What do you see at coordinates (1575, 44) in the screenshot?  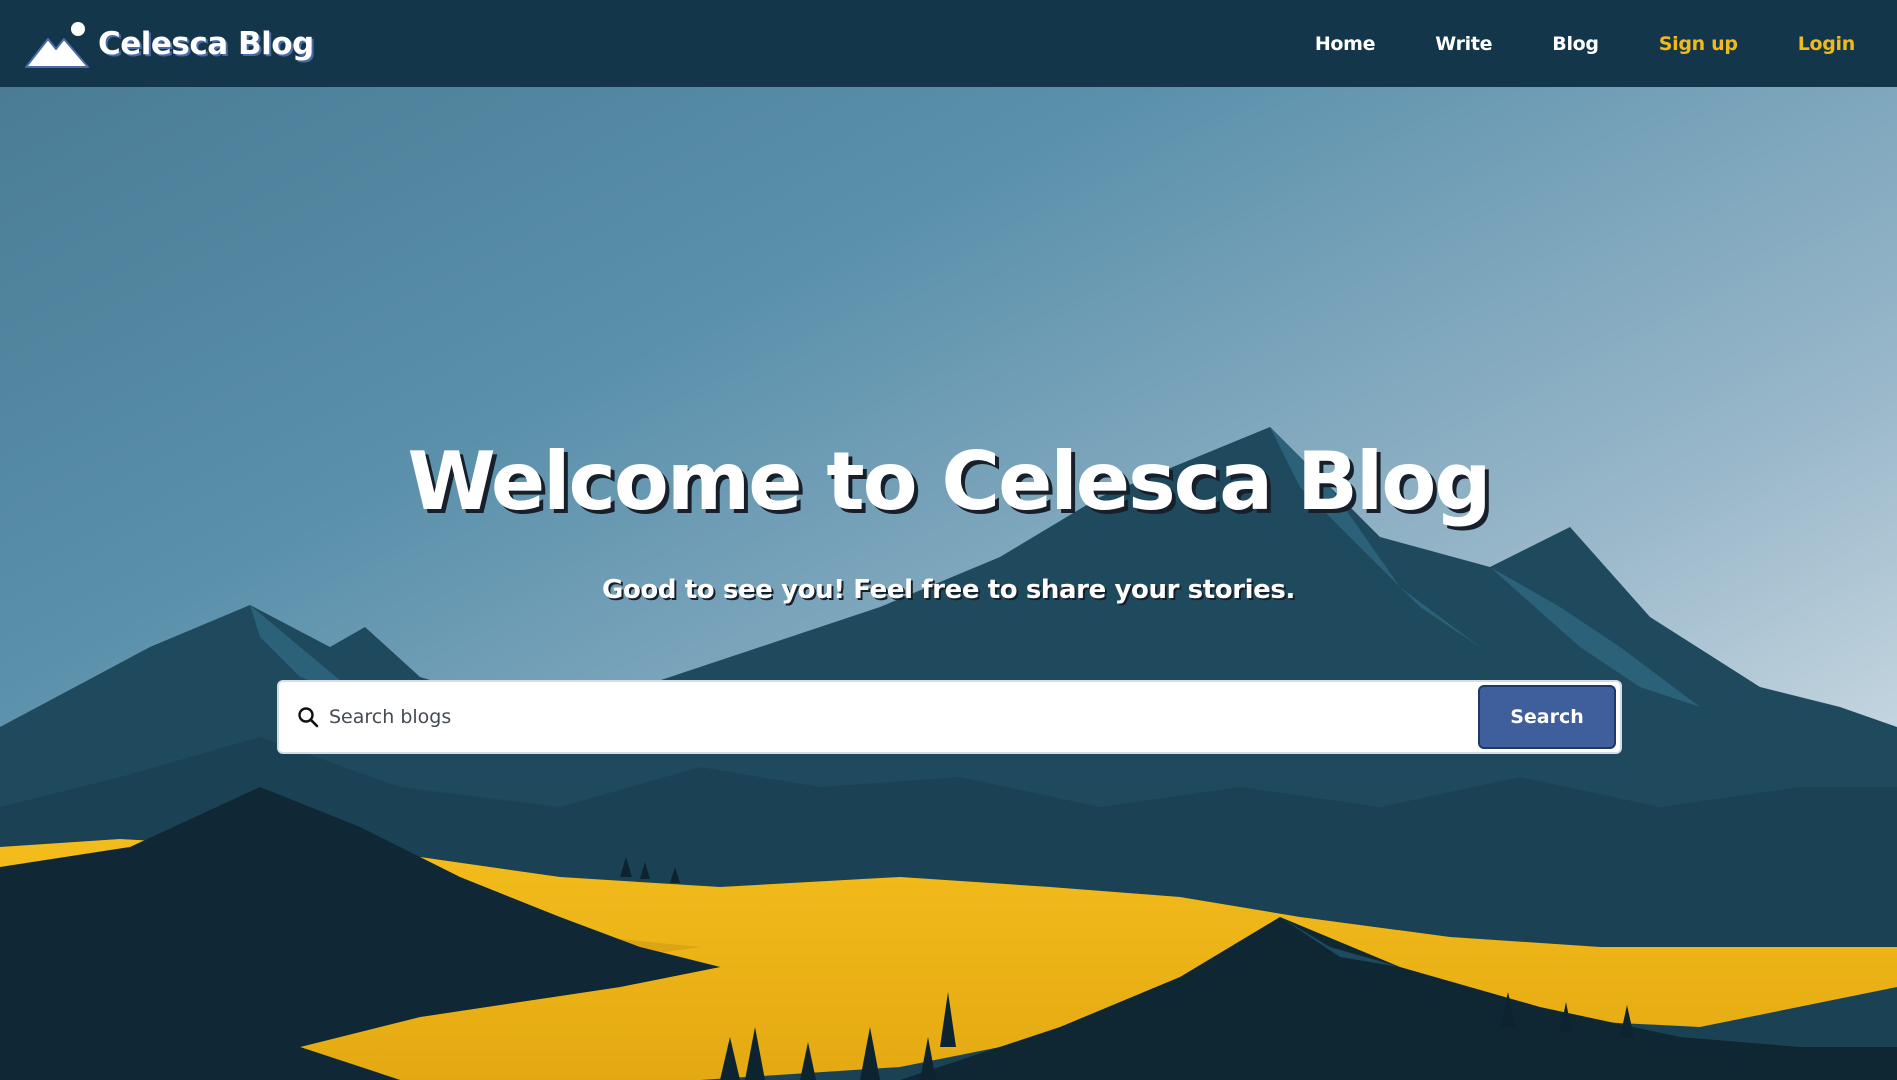 I see `nav-blog-link: Blog` at bounding box center [1575, 44].